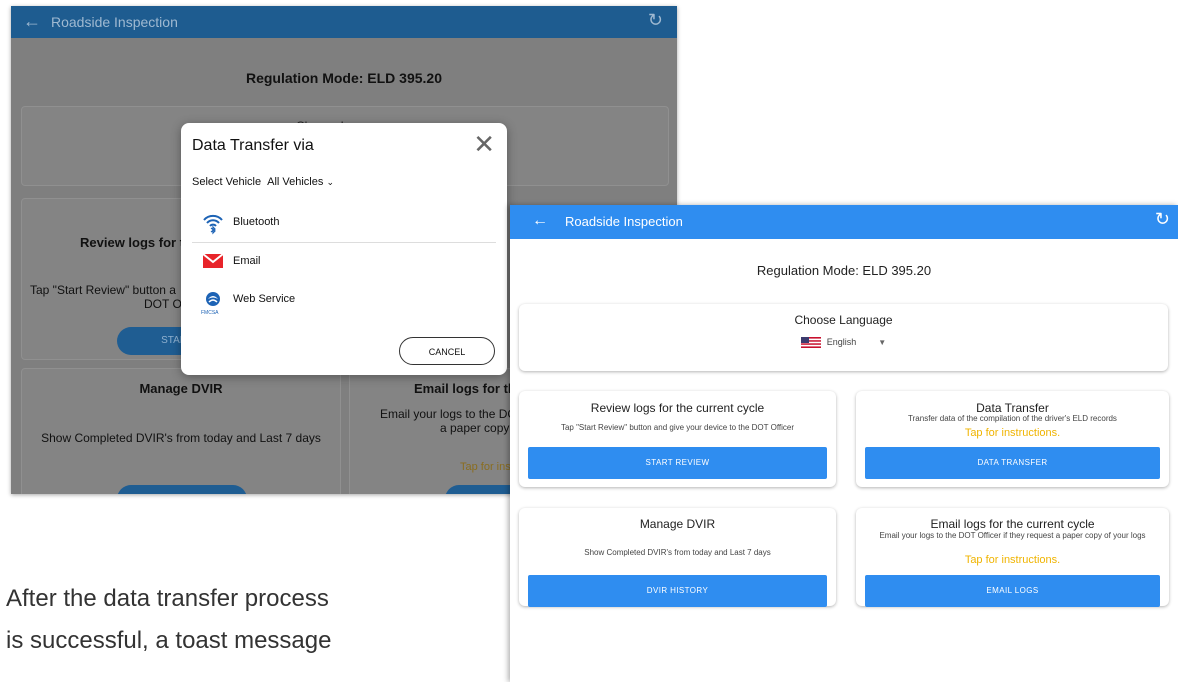  I want to click on web-service-label: Web Service, so click(264, 299).